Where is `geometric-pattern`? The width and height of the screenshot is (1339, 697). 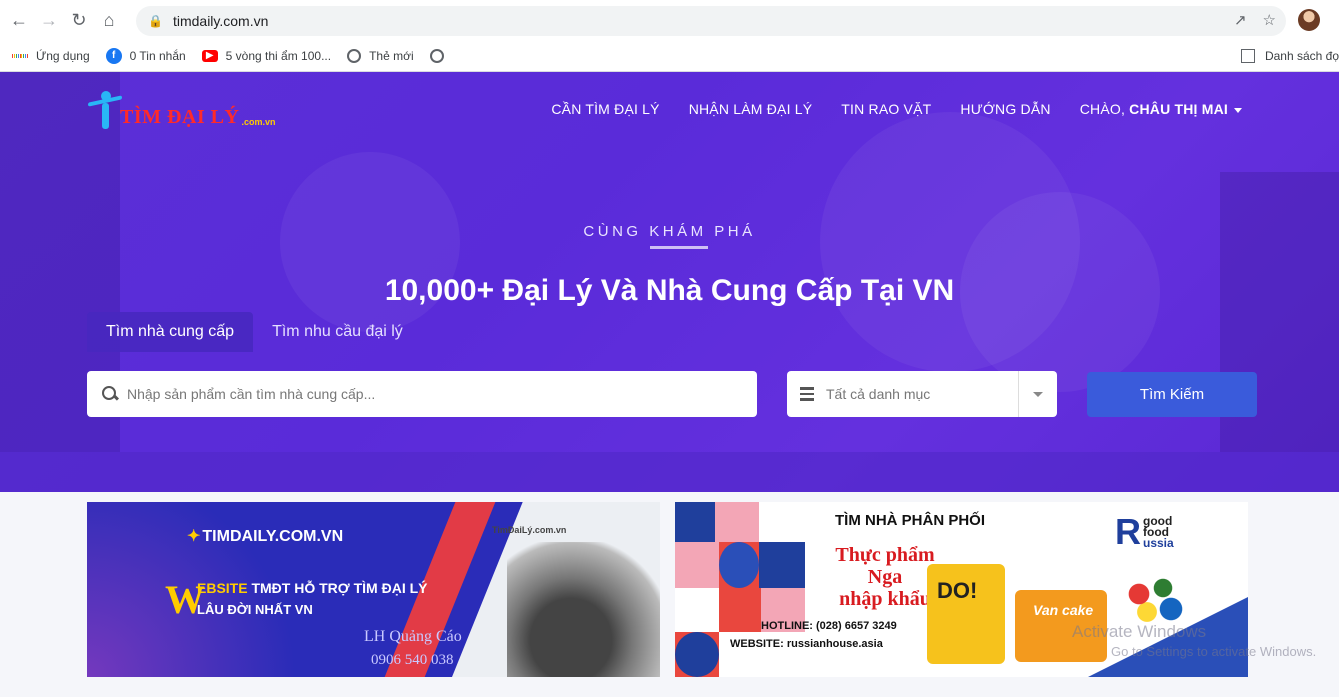
geometric-pattern is located at coordinates (740, 589).